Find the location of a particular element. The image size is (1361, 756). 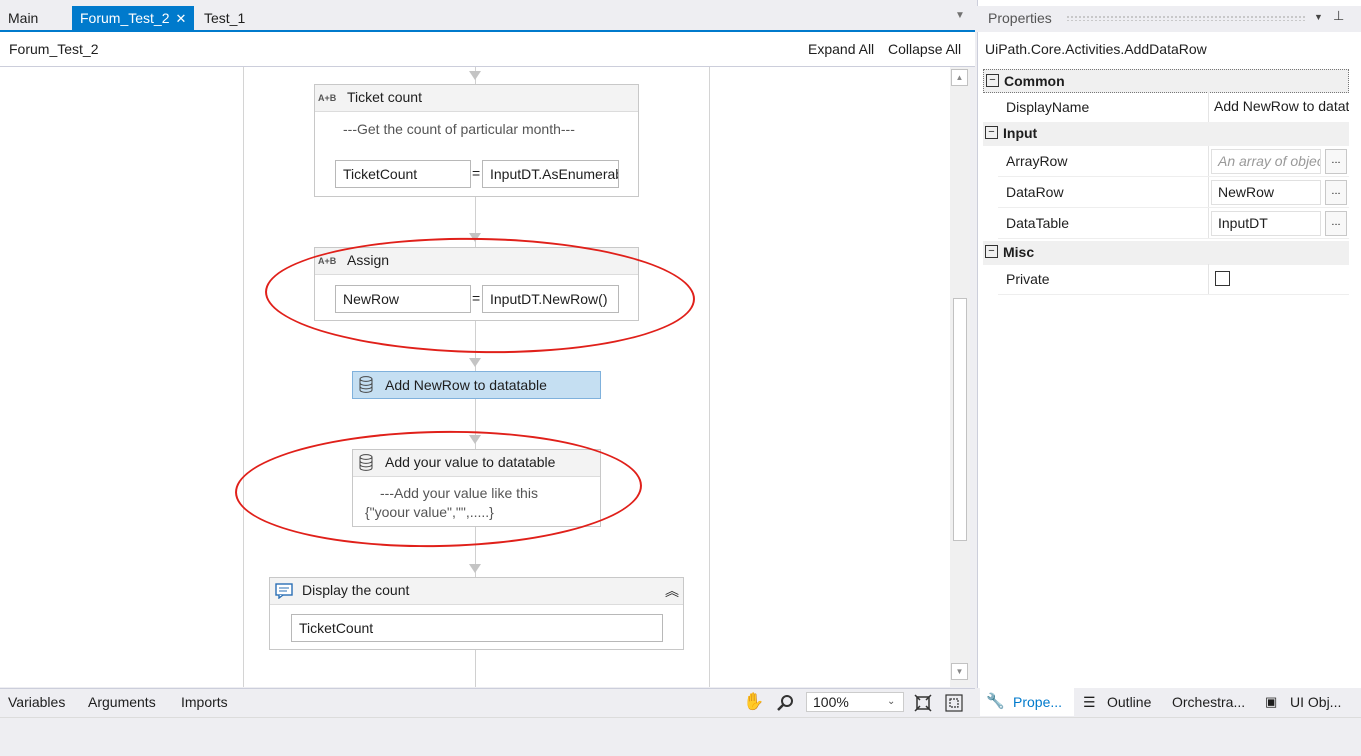

equals-sign: = is located at coordinates (476, 173).